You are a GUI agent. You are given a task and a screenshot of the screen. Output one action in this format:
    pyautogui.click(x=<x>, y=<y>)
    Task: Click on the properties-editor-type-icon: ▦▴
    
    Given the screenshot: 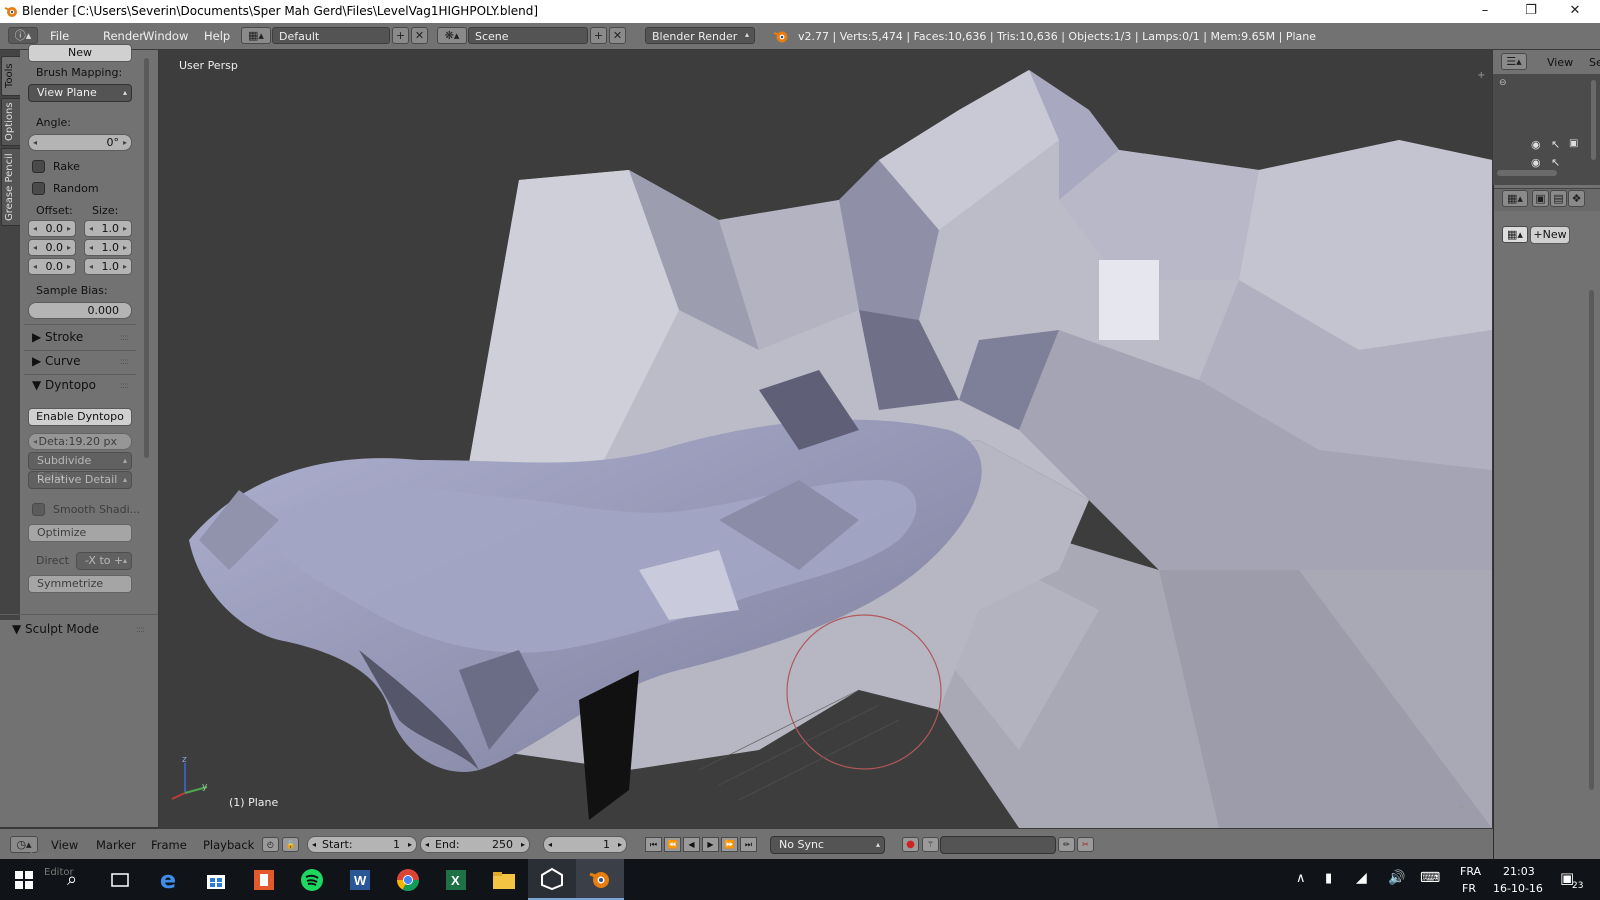 What is the action you would take?
    pyautogui.click(x=1515, y=198)
    